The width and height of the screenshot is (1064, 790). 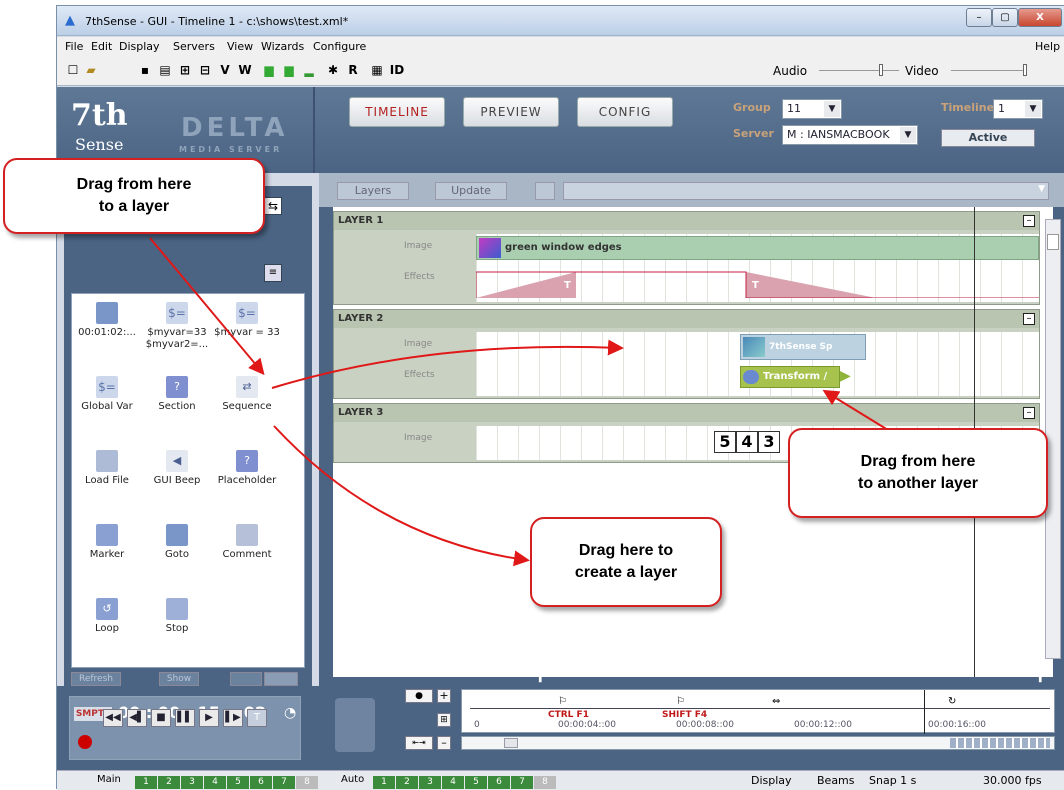 What do you see at coordinates (207, 306) in the screenshot?
I see `arrow-to-sequence` at bounding box center [207, 306].